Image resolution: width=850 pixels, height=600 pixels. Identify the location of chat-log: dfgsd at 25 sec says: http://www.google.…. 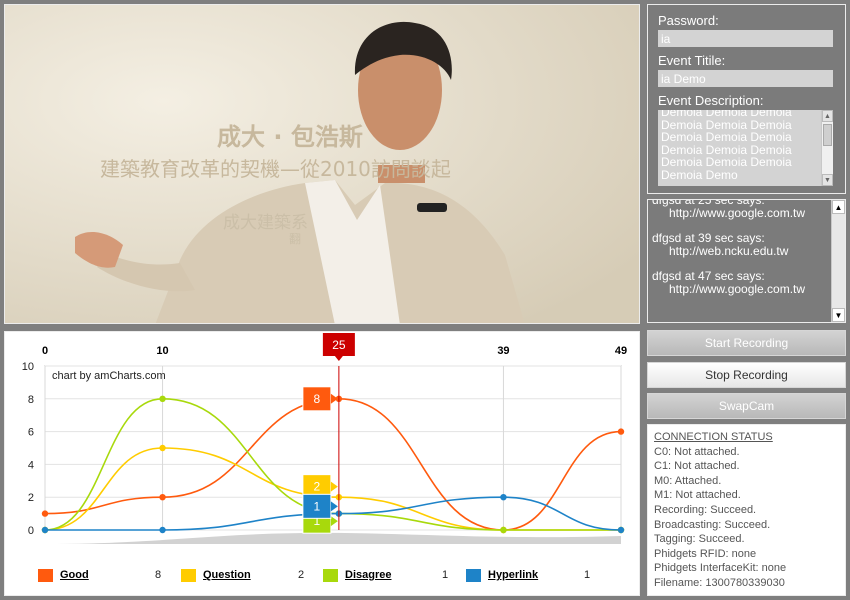
(746, 261).